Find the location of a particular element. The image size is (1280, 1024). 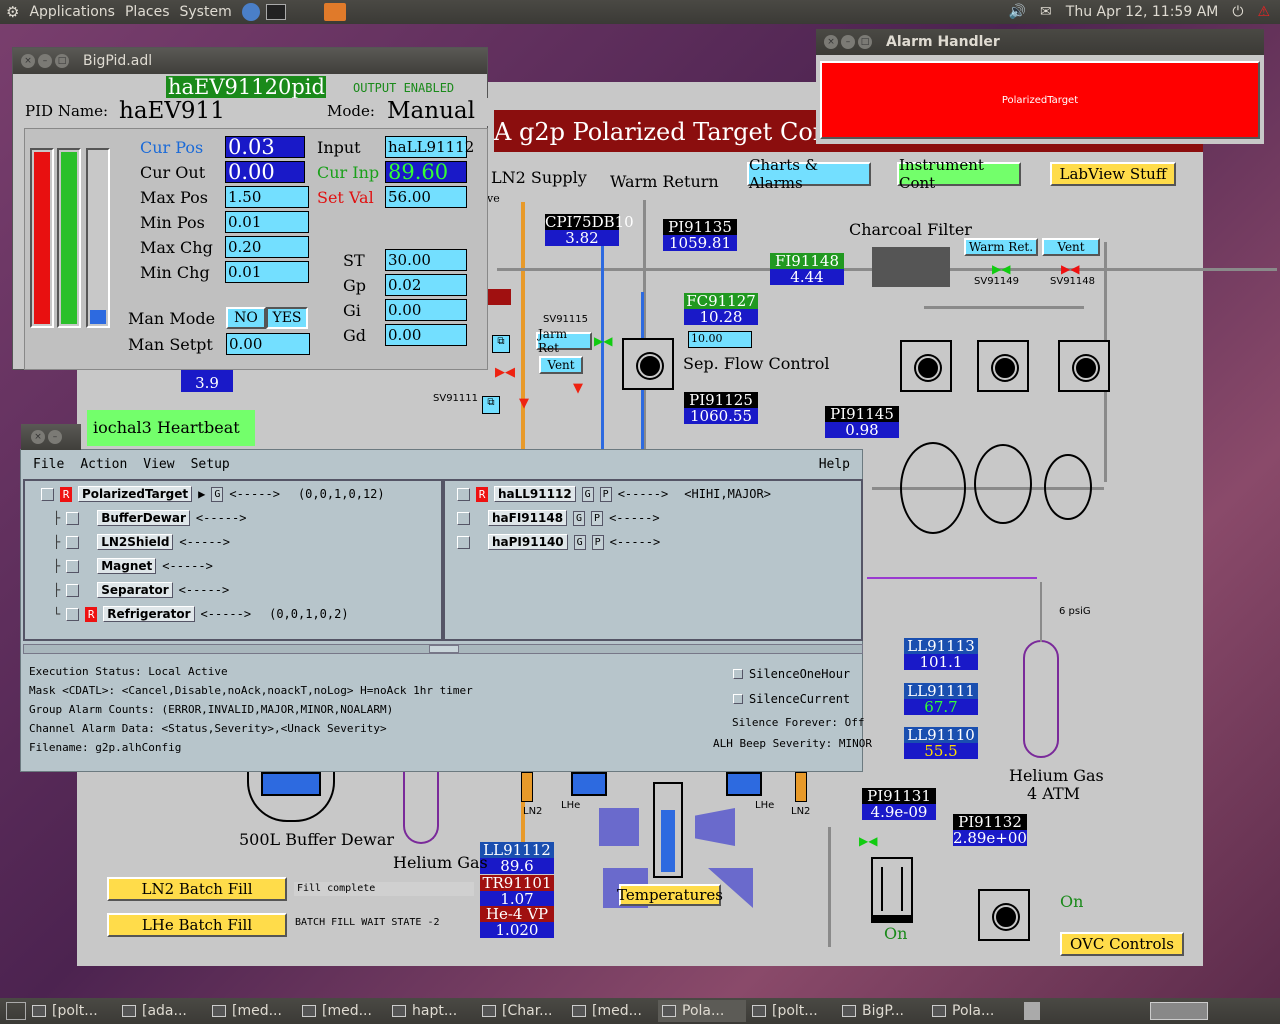

related-display-icon: ⧉ is located at coordinates (501, 344).